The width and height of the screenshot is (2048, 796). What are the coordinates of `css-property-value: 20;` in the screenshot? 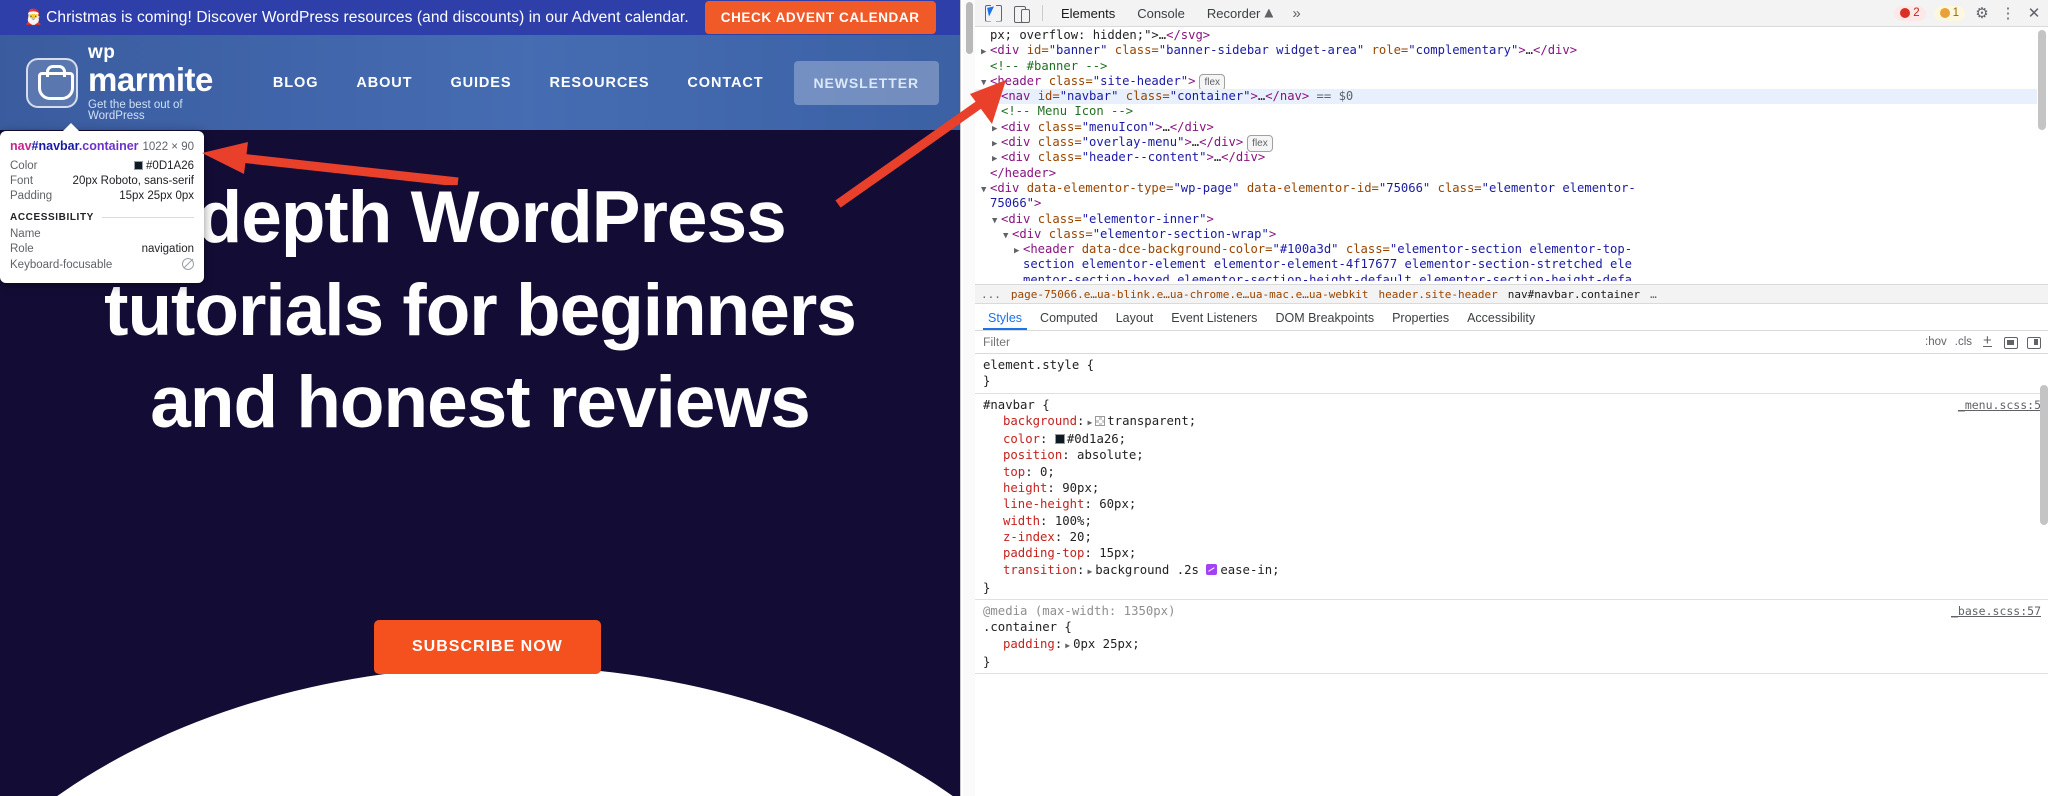 It's located at (1081, 537).